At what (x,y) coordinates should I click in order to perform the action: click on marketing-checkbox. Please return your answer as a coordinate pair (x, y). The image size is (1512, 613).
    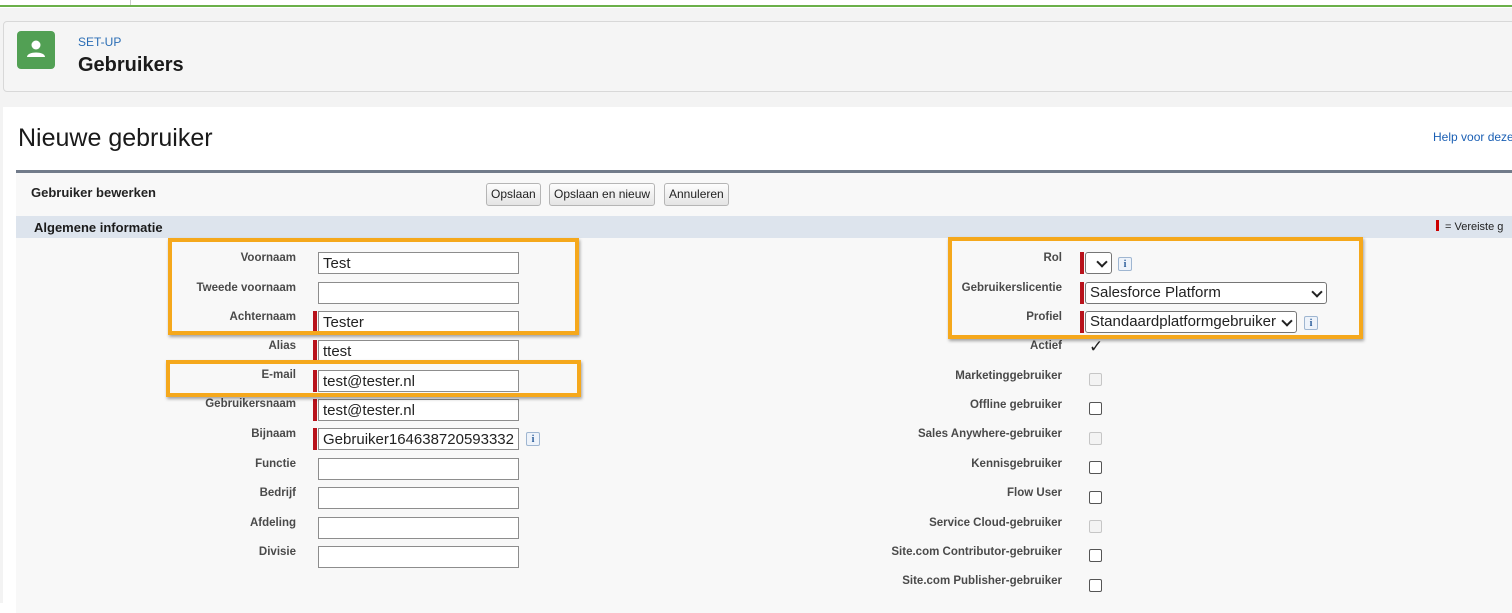
    Looking at the image, I should click on (1095, 379).